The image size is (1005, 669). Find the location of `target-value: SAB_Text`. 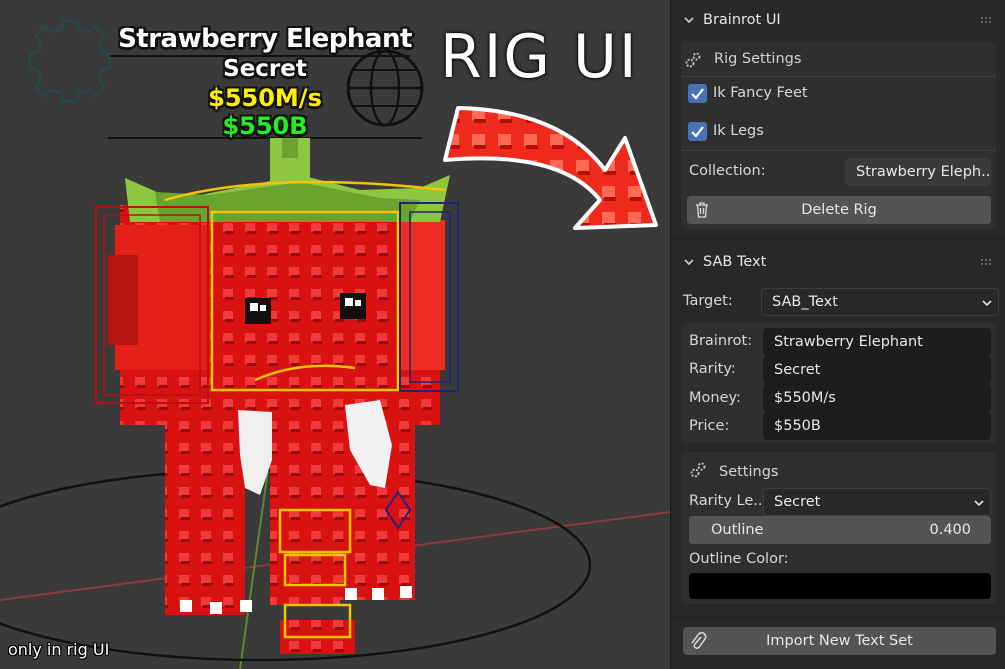

target-value: SAB_Text is located at coordinates (805, 302).